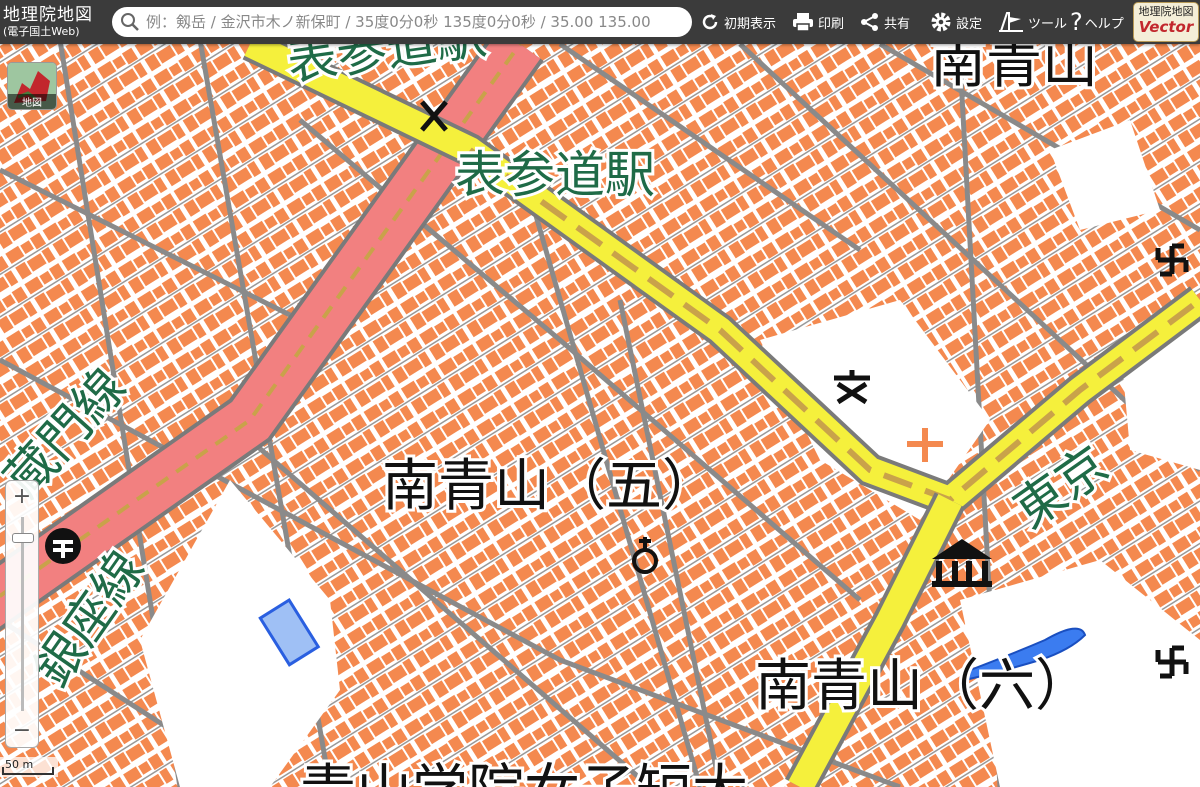 This screenshot has width=1200, height=787. What do you see at coordinates (1048, 24) in the screenshot?
I see `tools-label: ツール` at bounding box center [1048, 24].